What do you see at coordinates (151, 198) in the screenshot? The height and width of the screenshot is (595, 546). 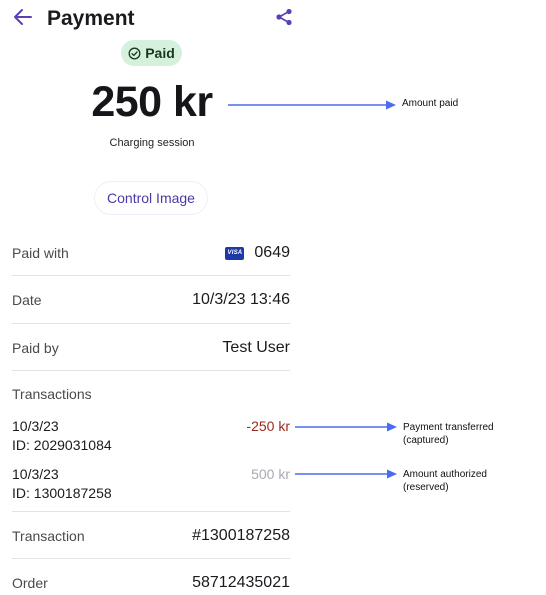 I see `control-image-button: Control Image` at bounding box center [151, 198].